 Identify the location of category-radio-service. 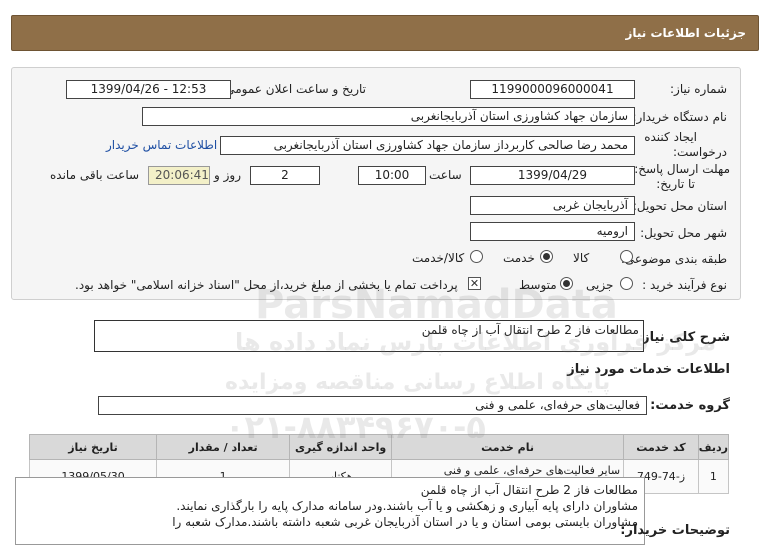
(546, 256).